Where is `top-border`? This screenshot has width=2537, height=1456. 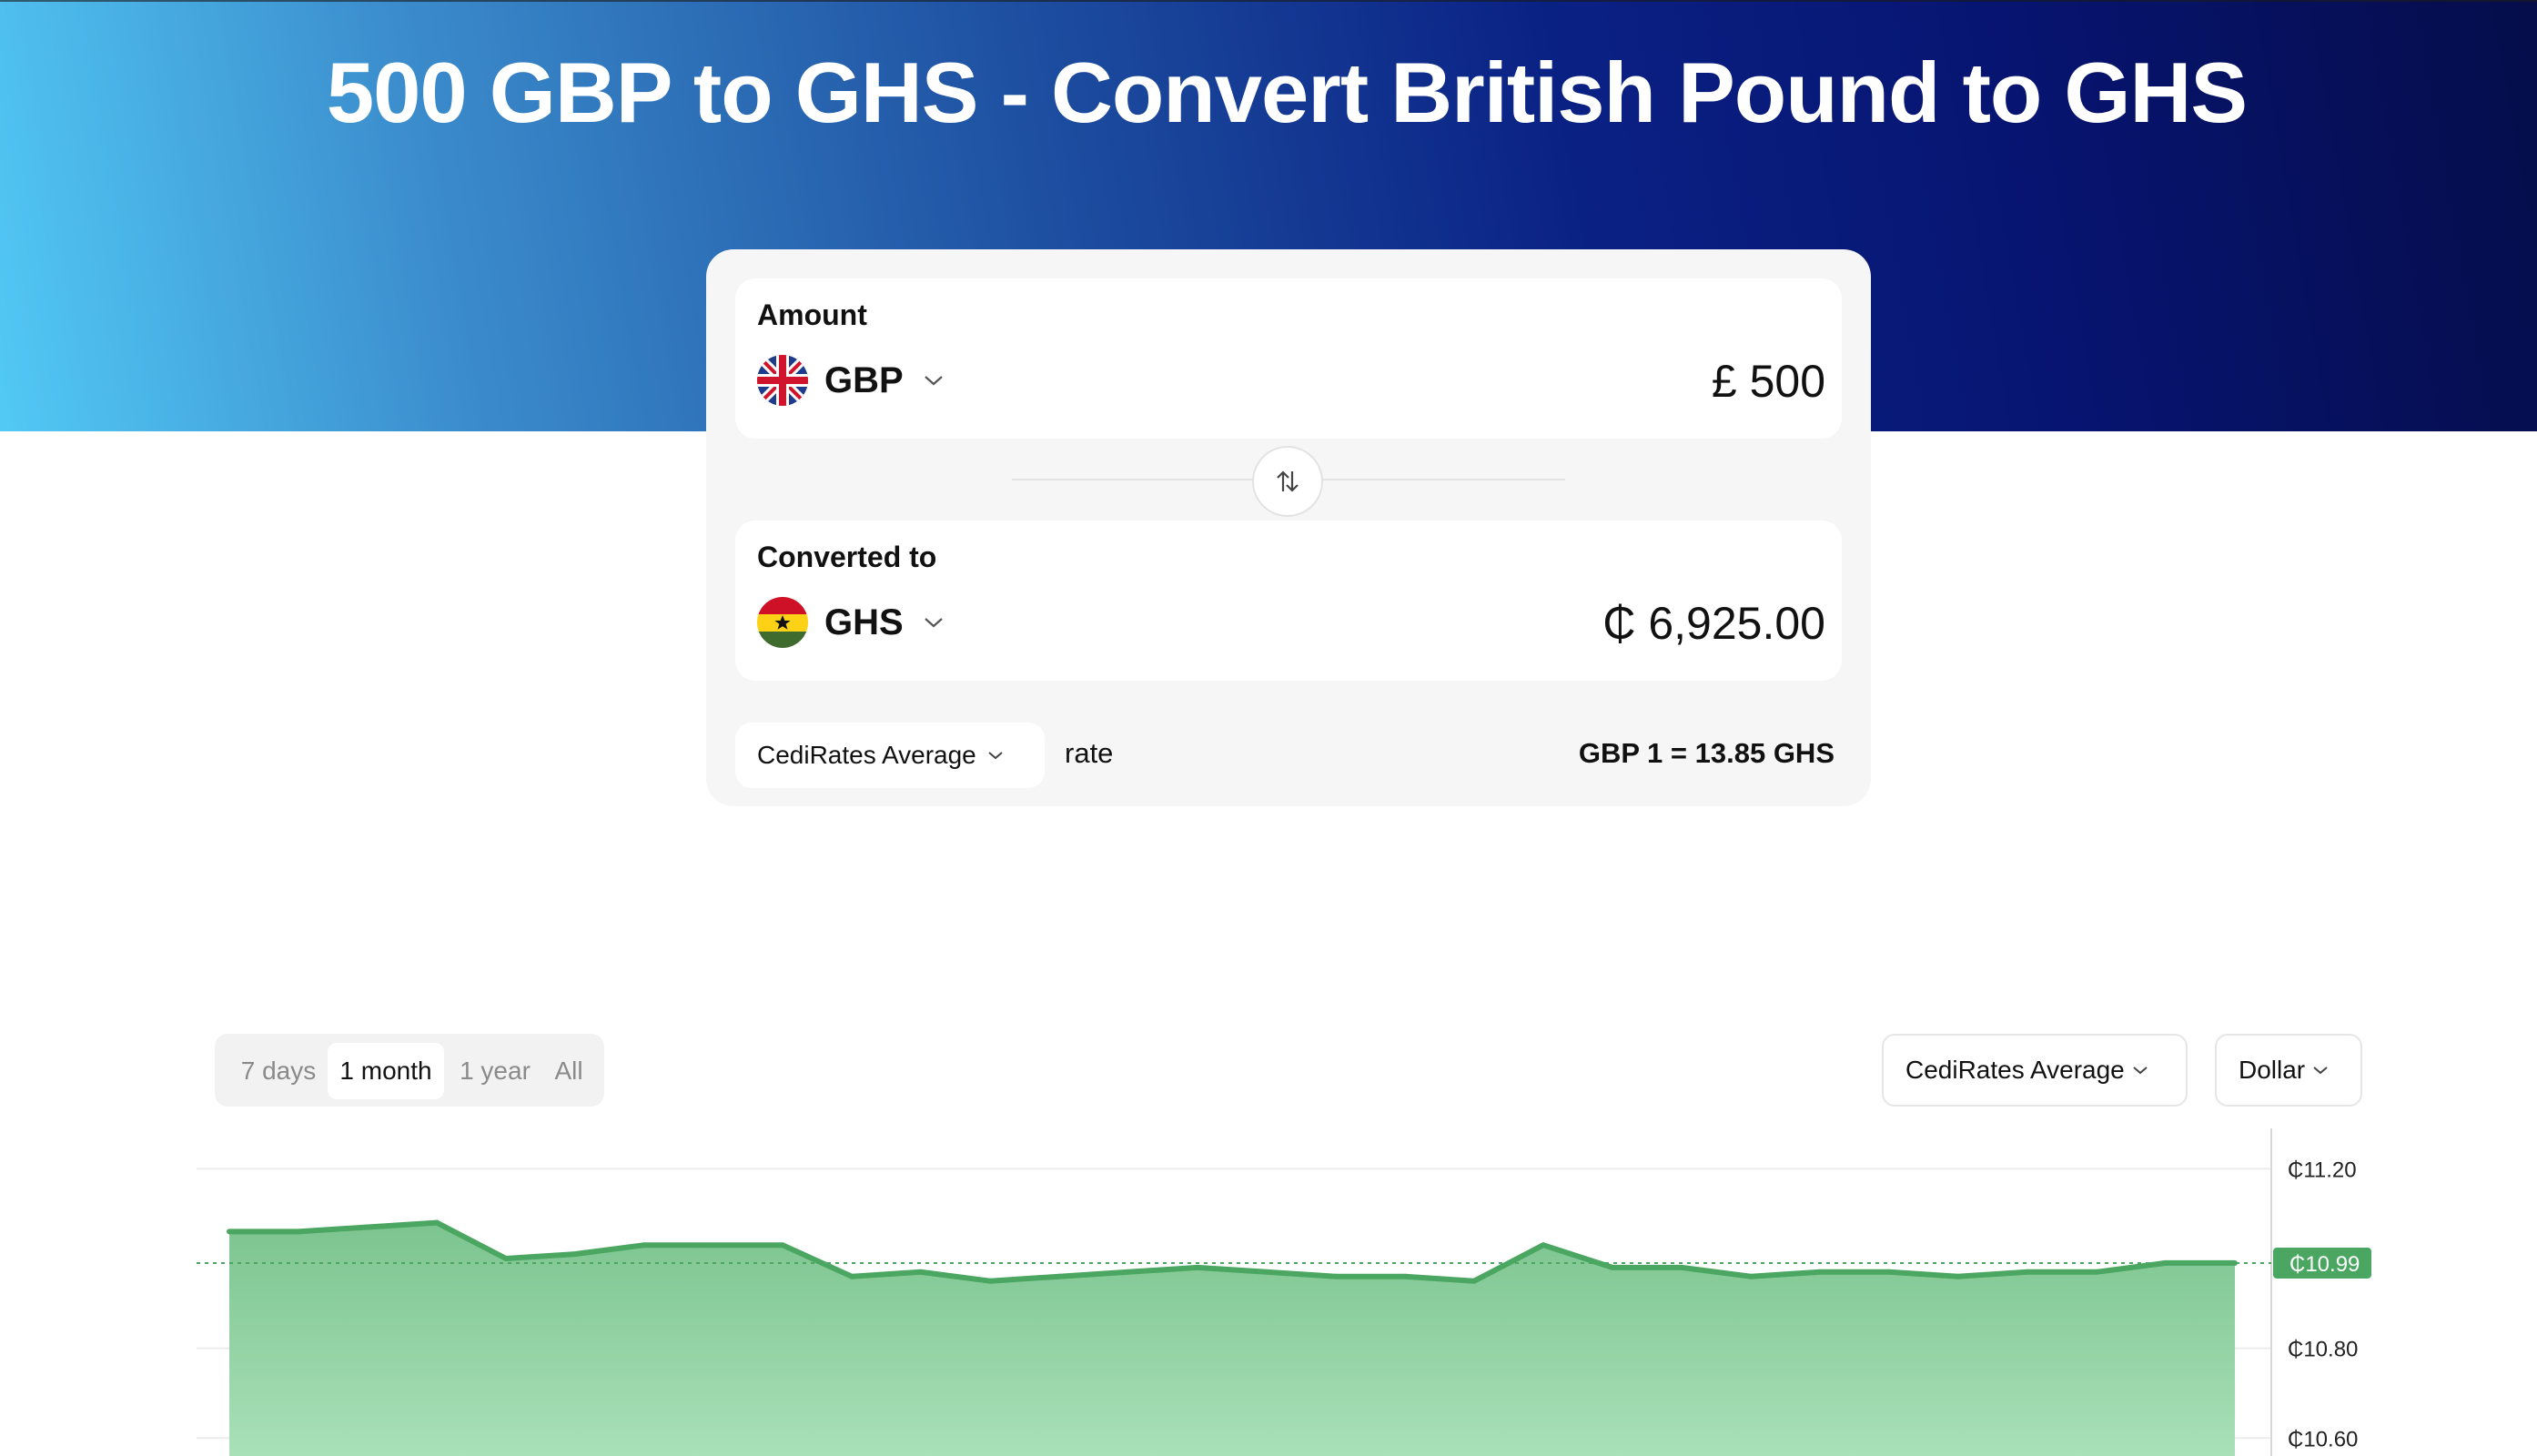
top-border is located at coordinates (1268, 1).